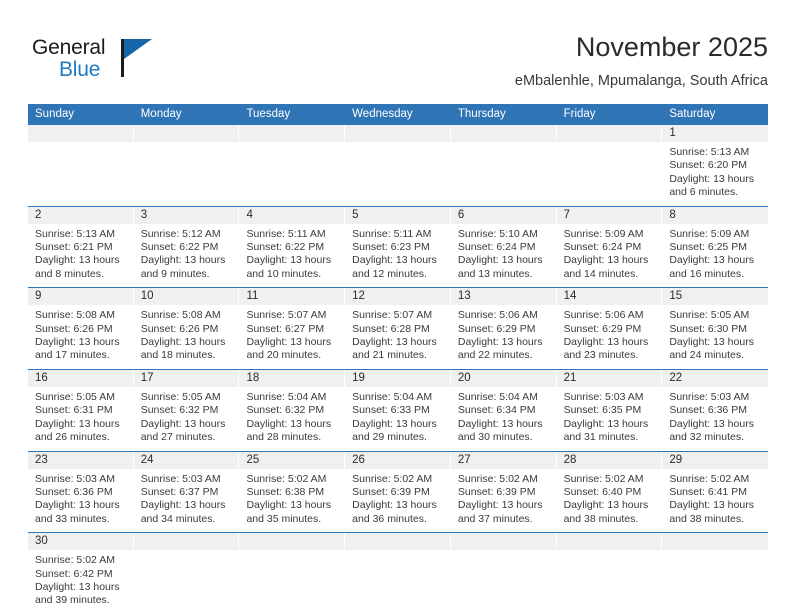 The height and width of the screenshot is (614, 792). Describe the element at coordinates (69, 273) in the screenshot. I see `day-detail-line: and 8 minutes.` at that location.